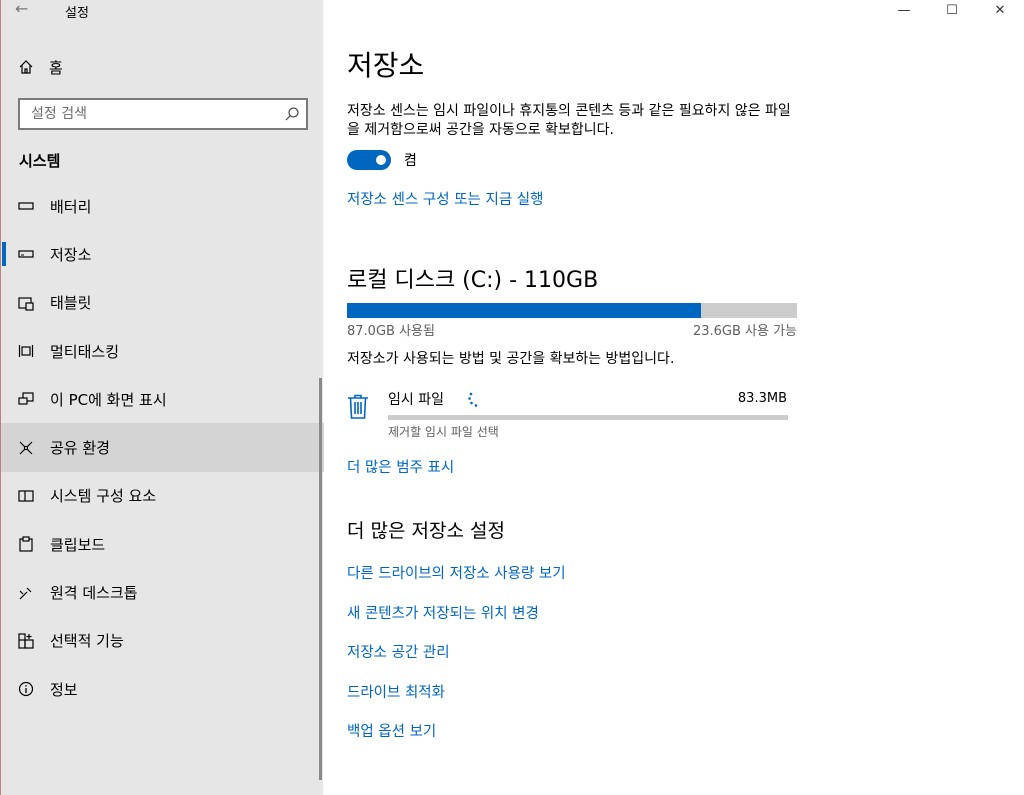 The width and height of the screenshot is (1024, 795). I want to click on sidebar-item-label: 저장소, so click(71, 254).